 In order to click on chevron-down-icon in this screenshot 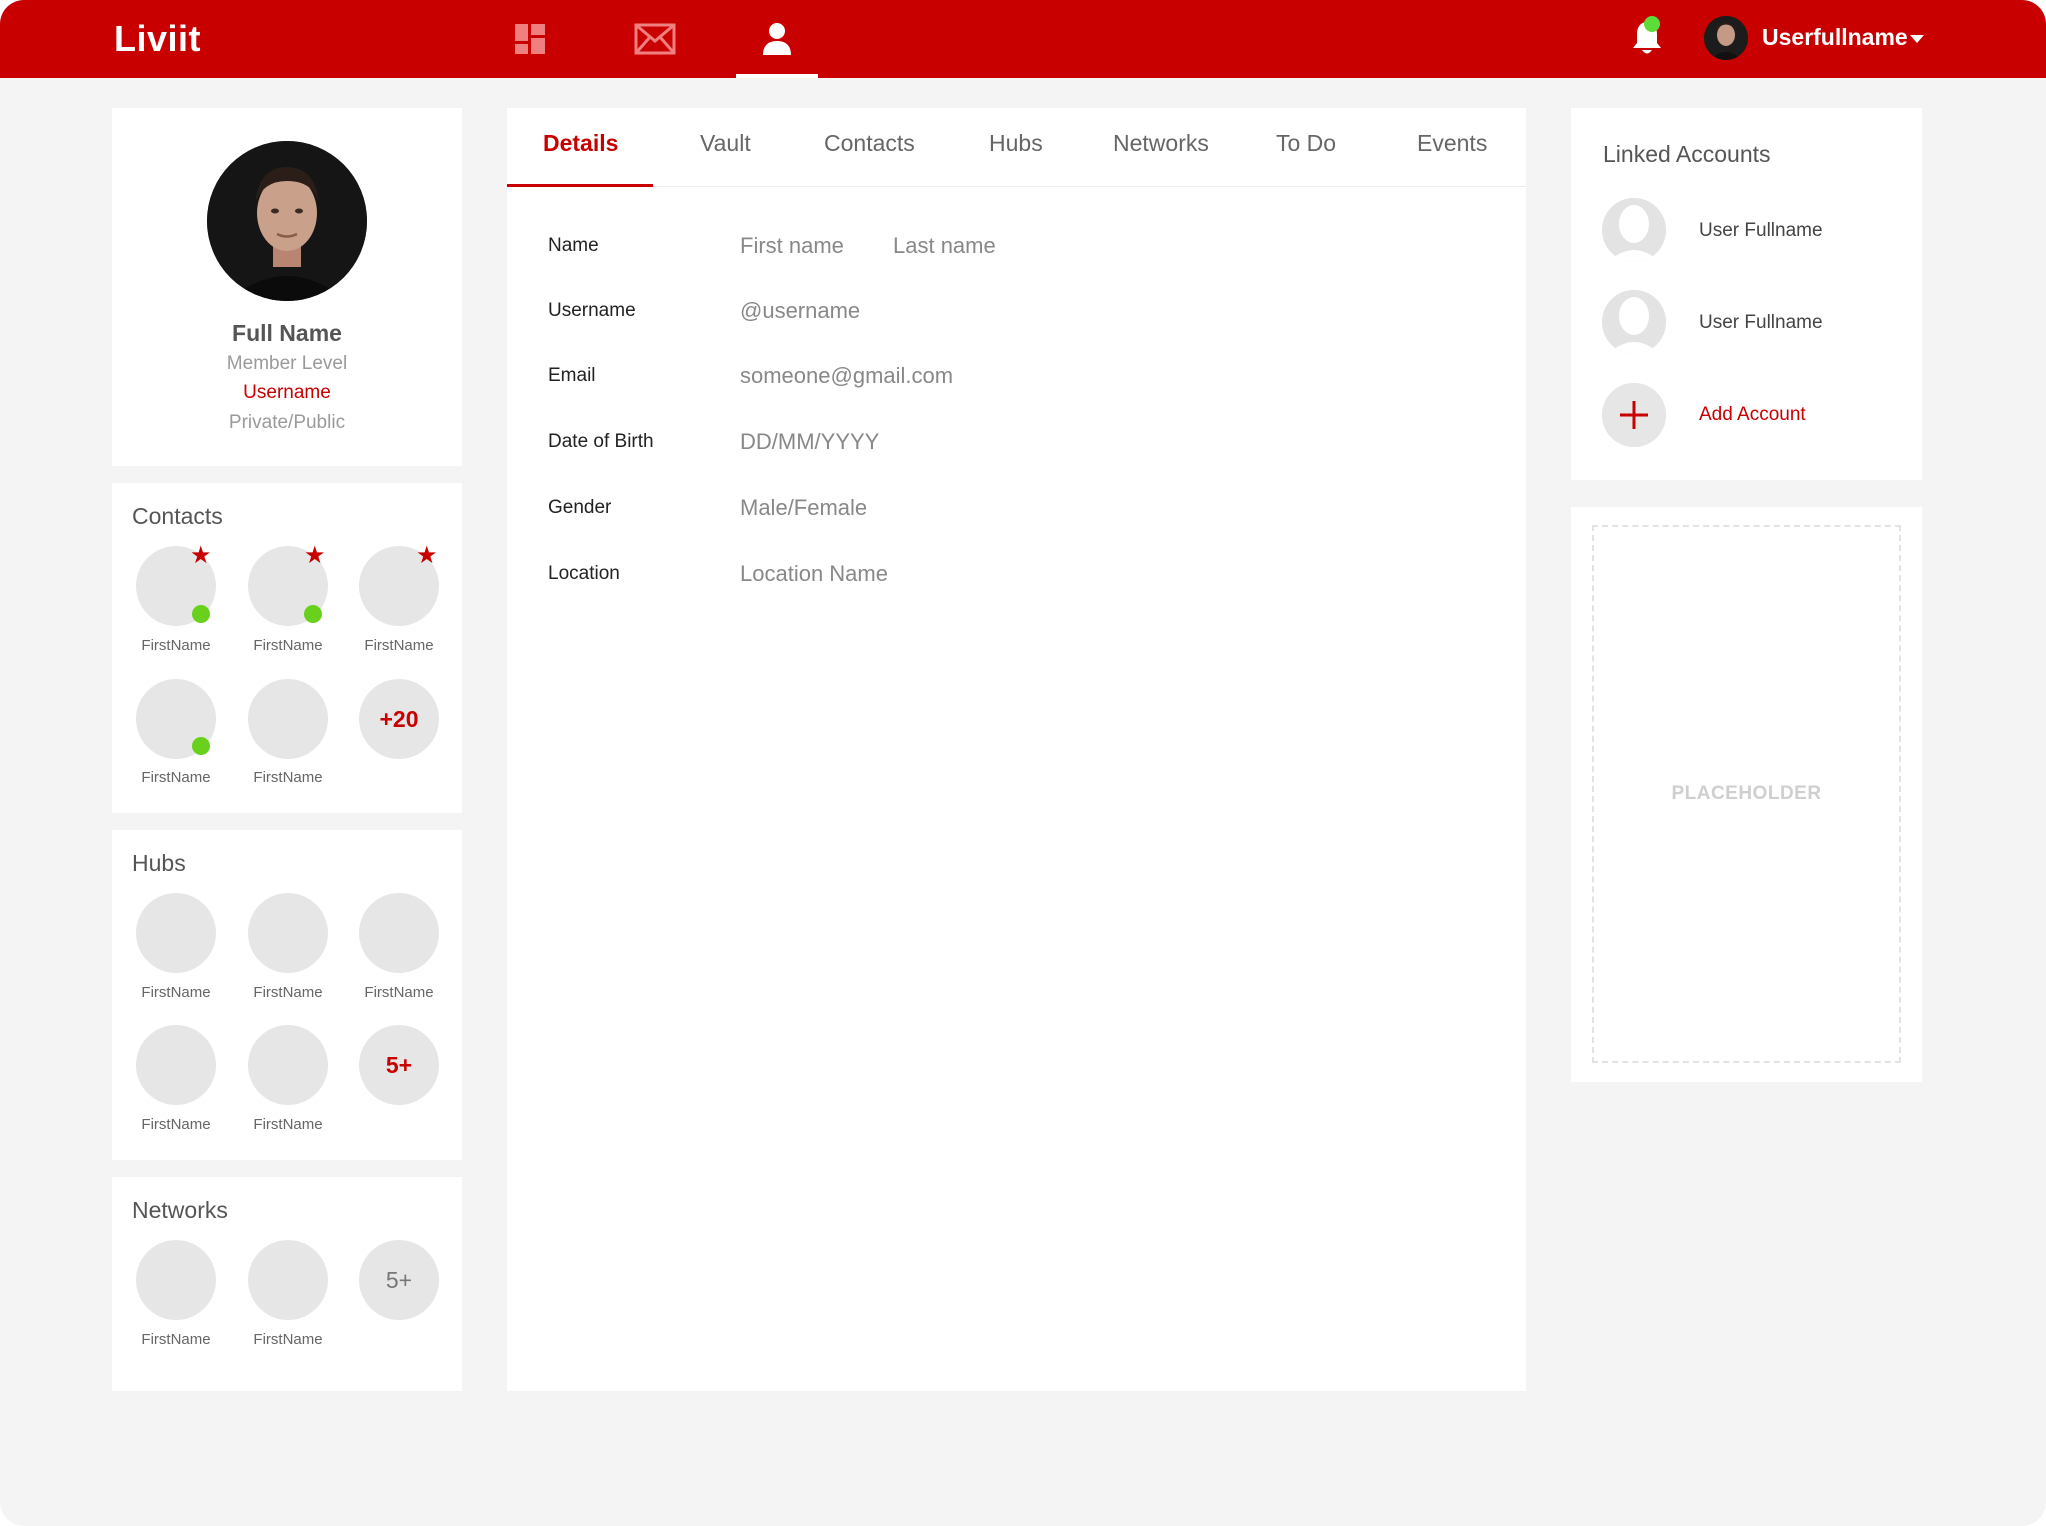, I will do `click(1917, 39)`.